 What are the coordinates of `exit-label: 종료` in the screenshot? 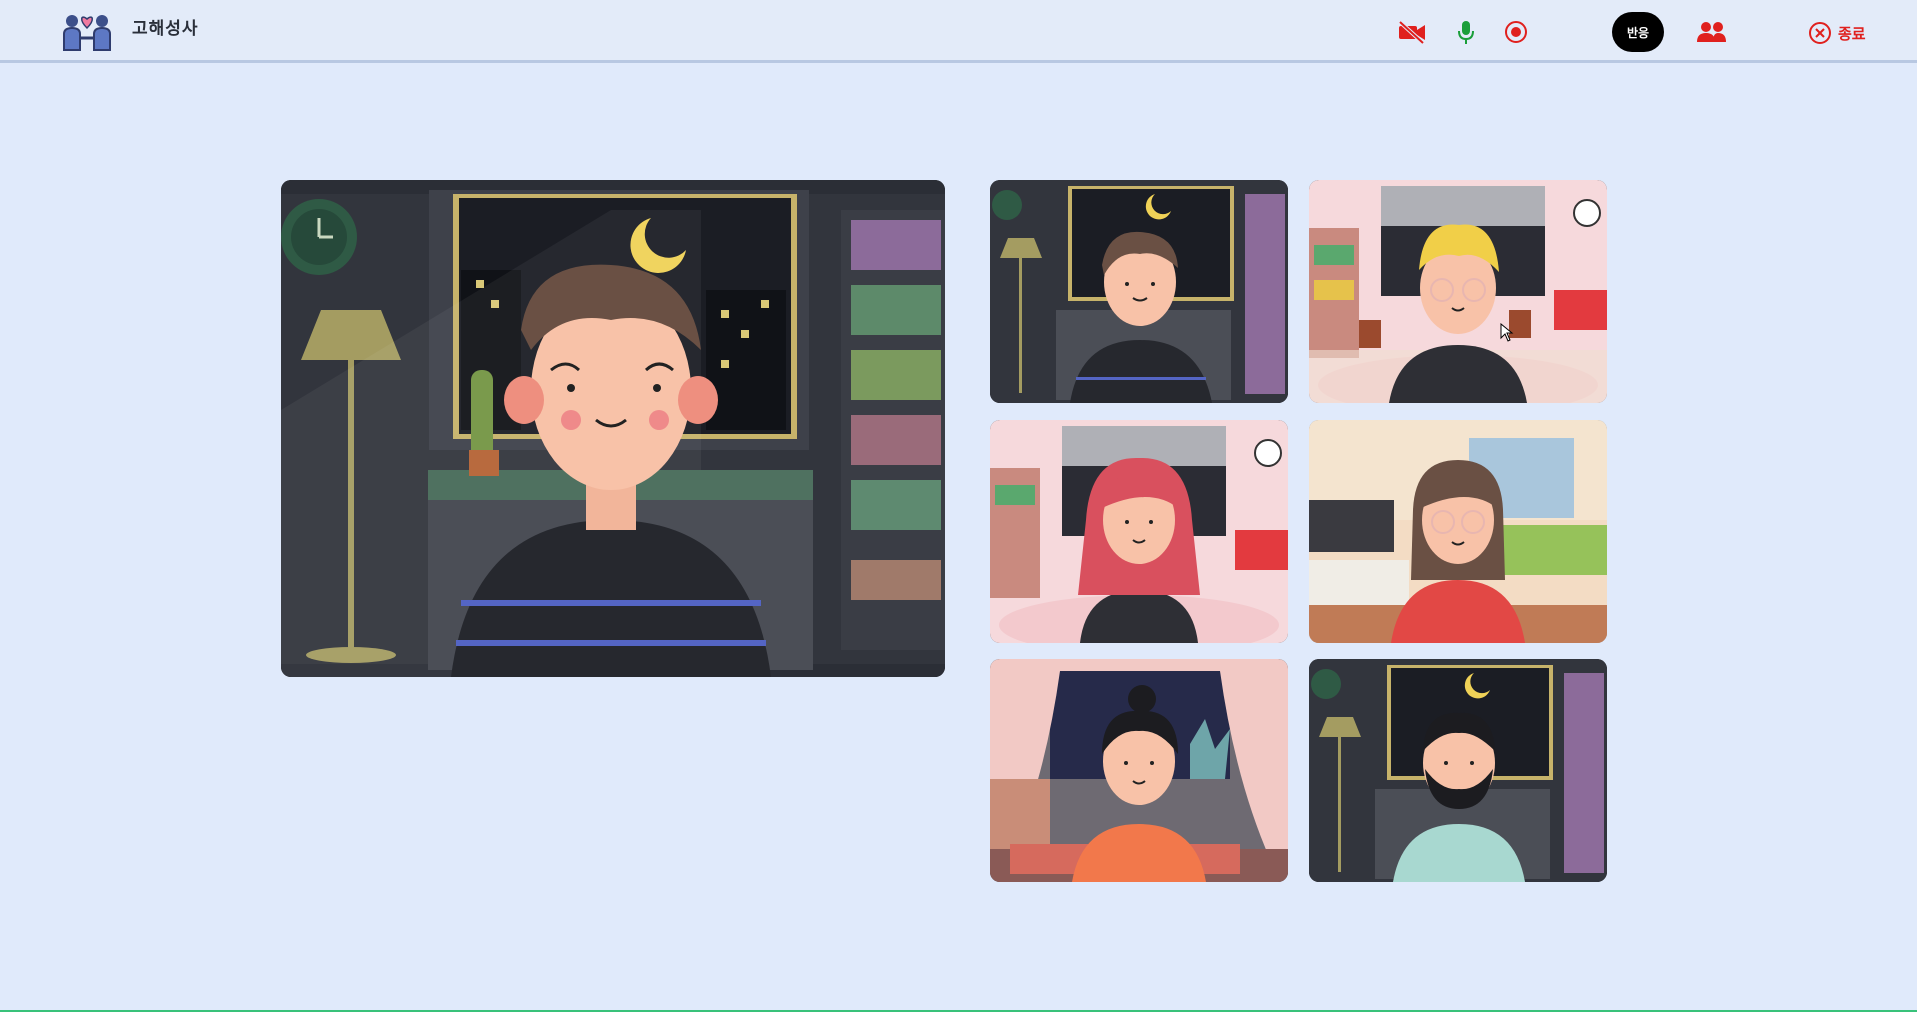 It's located at (1852, 33).